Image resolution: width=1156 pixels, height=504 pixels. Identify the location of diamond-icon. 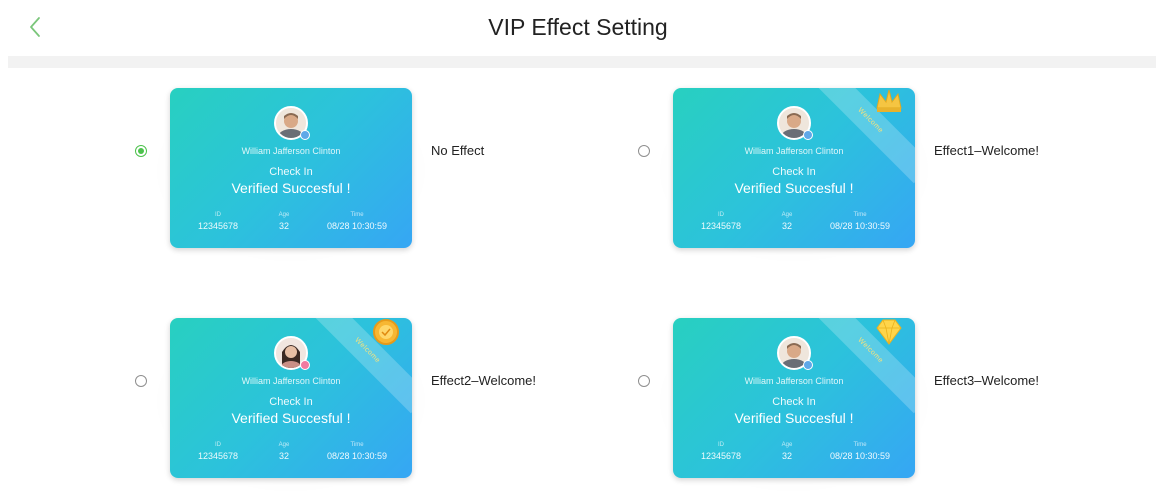
(889, 332).